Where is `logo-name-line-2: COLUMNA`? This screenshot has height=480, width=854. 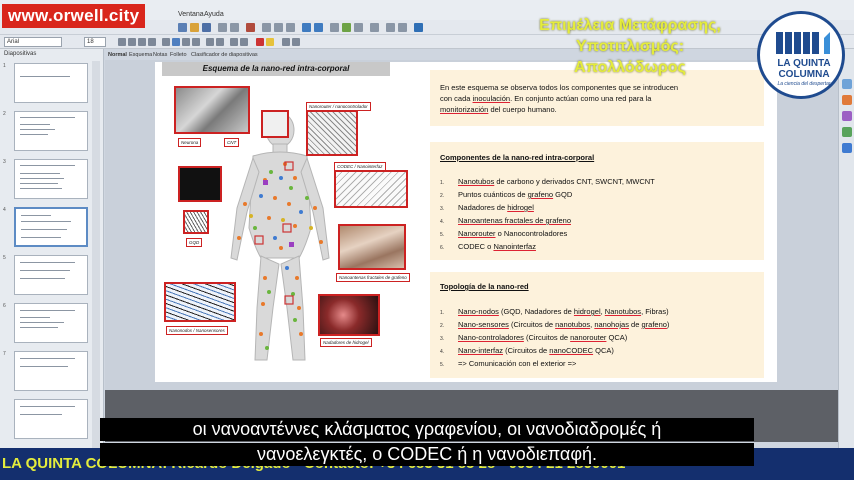
logo-name-line-2: COLUMNA is located at coordinates (804, 74).